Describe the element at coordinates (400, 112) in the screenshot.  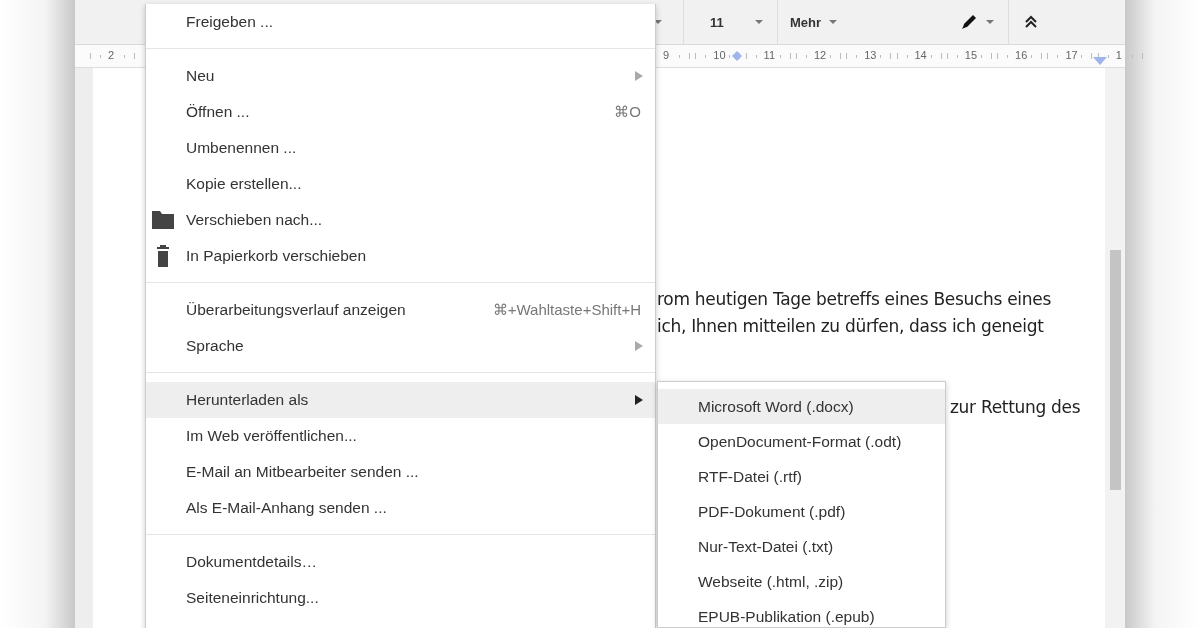
I see `menu-item: Öffnen ... ⌘O` at that location.